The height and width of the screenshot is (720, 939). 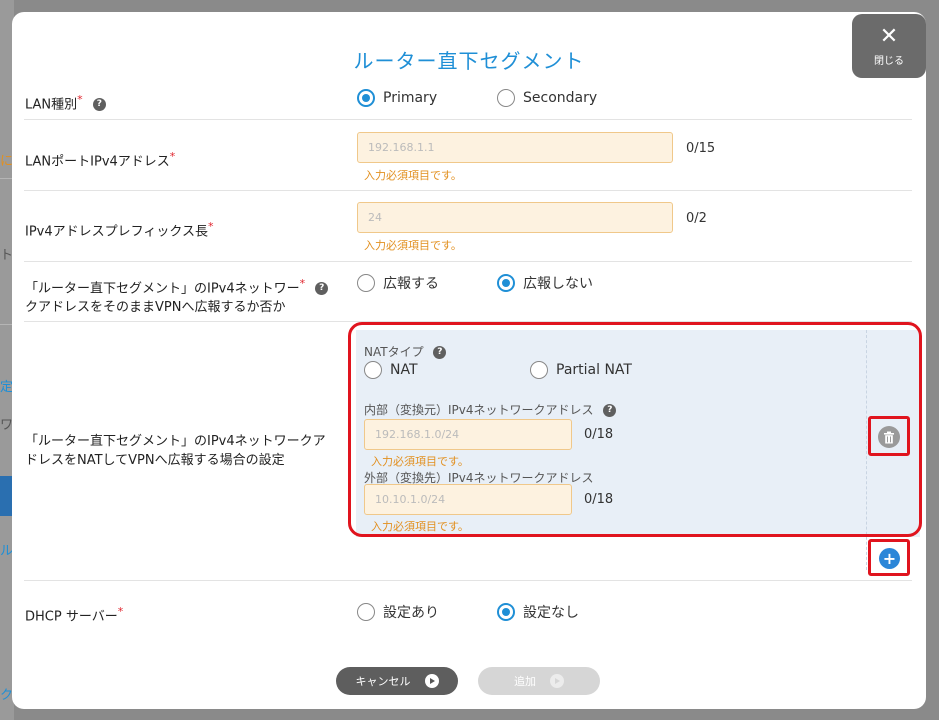 What do you see at coordinates (100, 160) in the screenshot?
I see `lan-port-ipv4-label: LANポートIPv4アドレス*` at bounding box center [100, 160].